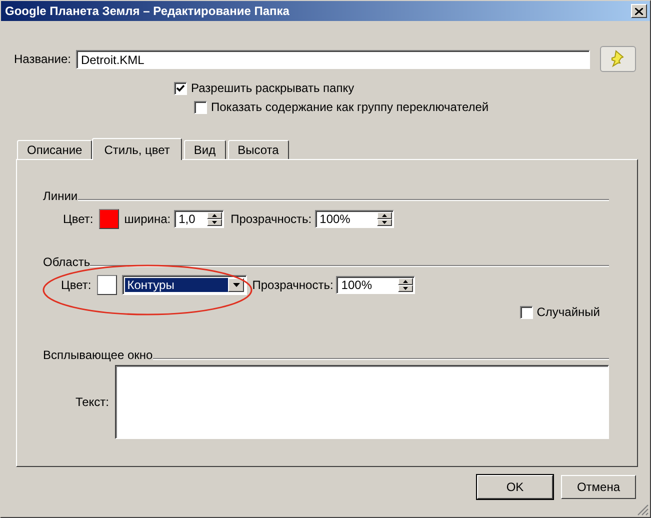  I want to click on width-label: ширина:, so click(147, 219).